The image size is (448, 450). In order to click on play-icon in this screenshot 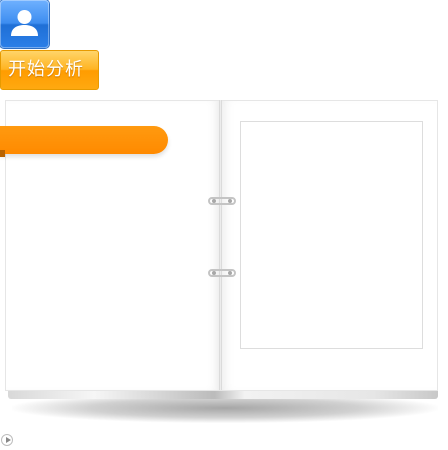, I will do `click(8, 440)`.